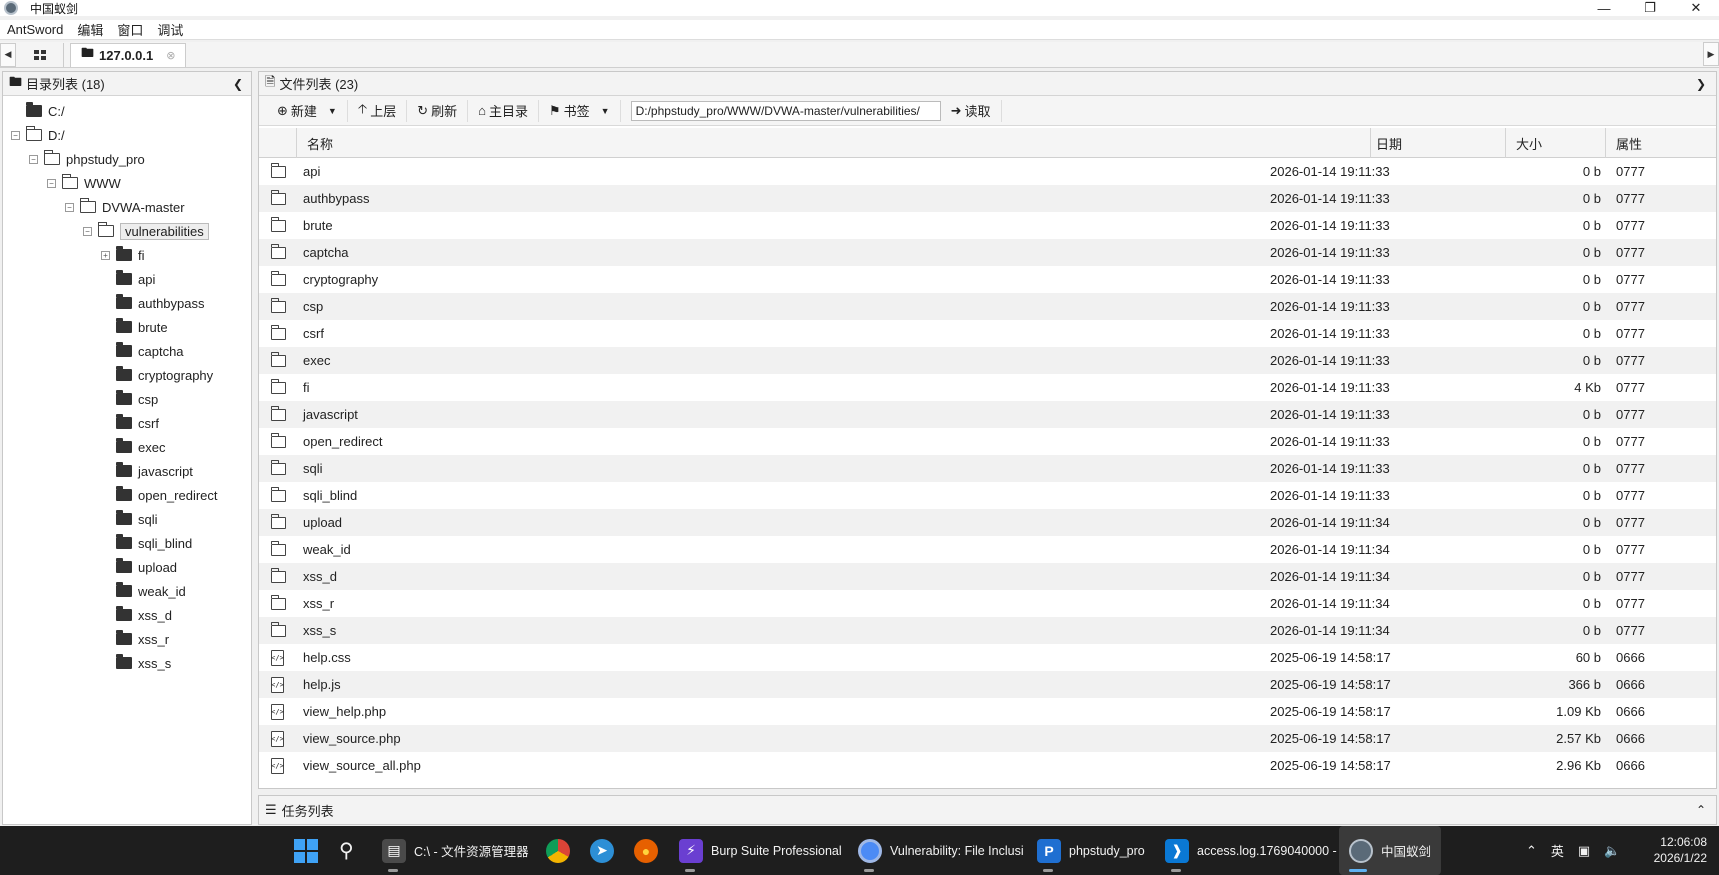 The image size is (1719, 875). What do you see at coordinates (602, 850) in the screenshot?
I see `taskbar-edge: ➤` at bounding box center [602, 850].